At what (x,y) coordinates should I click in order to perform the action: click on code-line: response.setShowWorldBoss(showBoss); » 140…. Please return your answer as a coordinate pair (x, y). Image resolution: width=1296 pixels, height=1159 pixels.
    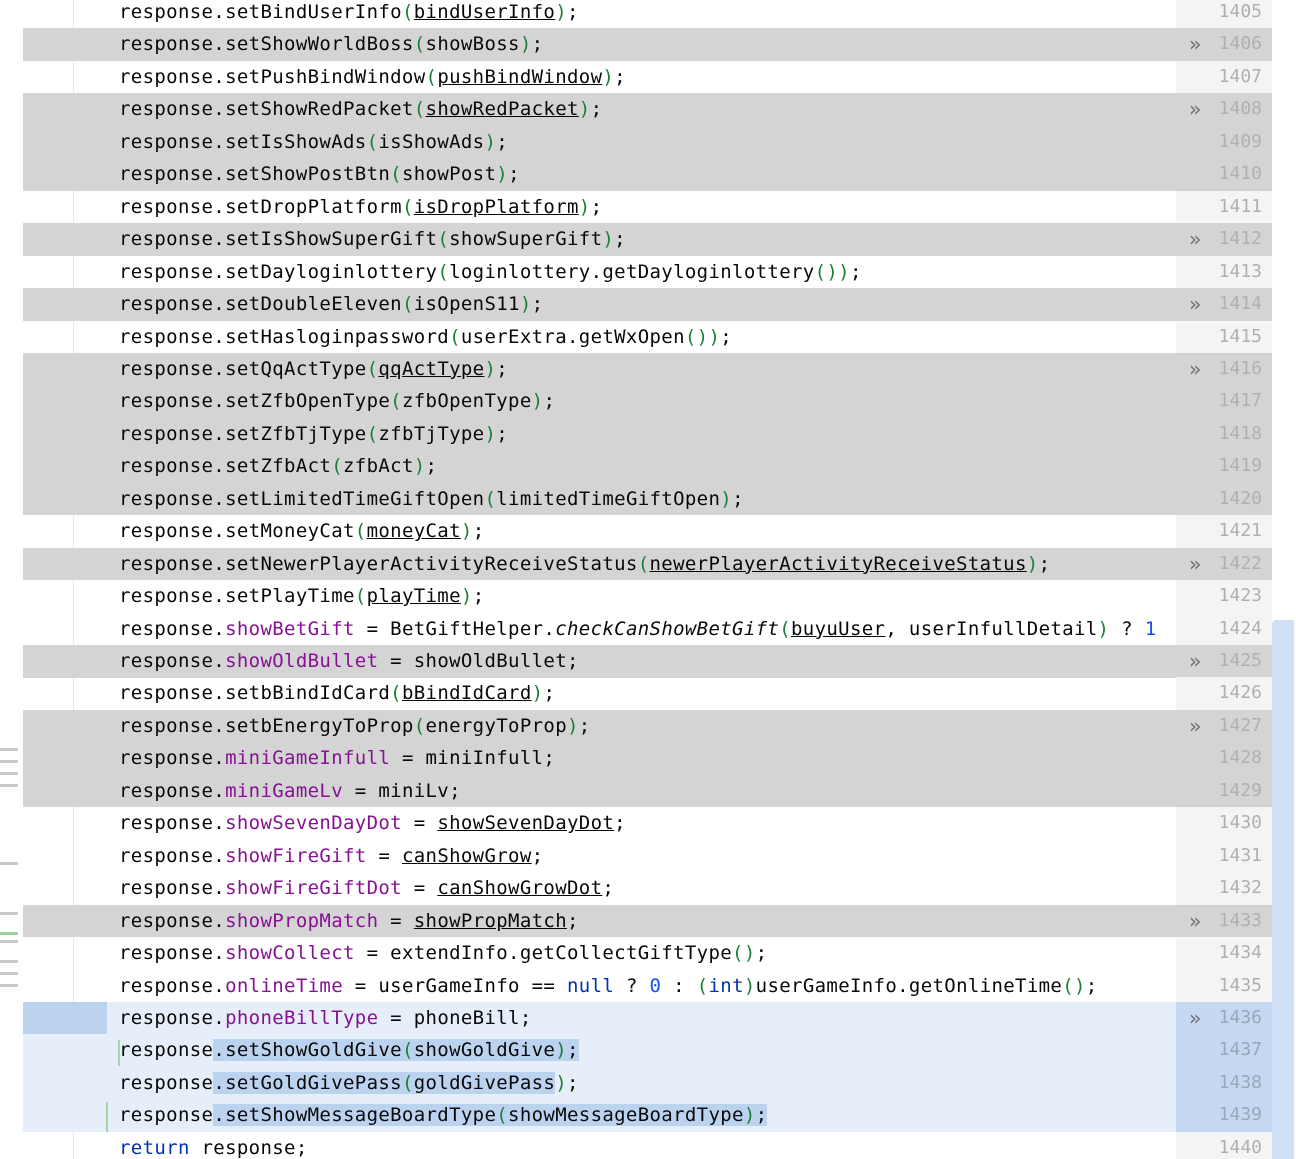
    Looking at the image, I should click on (648, 44).